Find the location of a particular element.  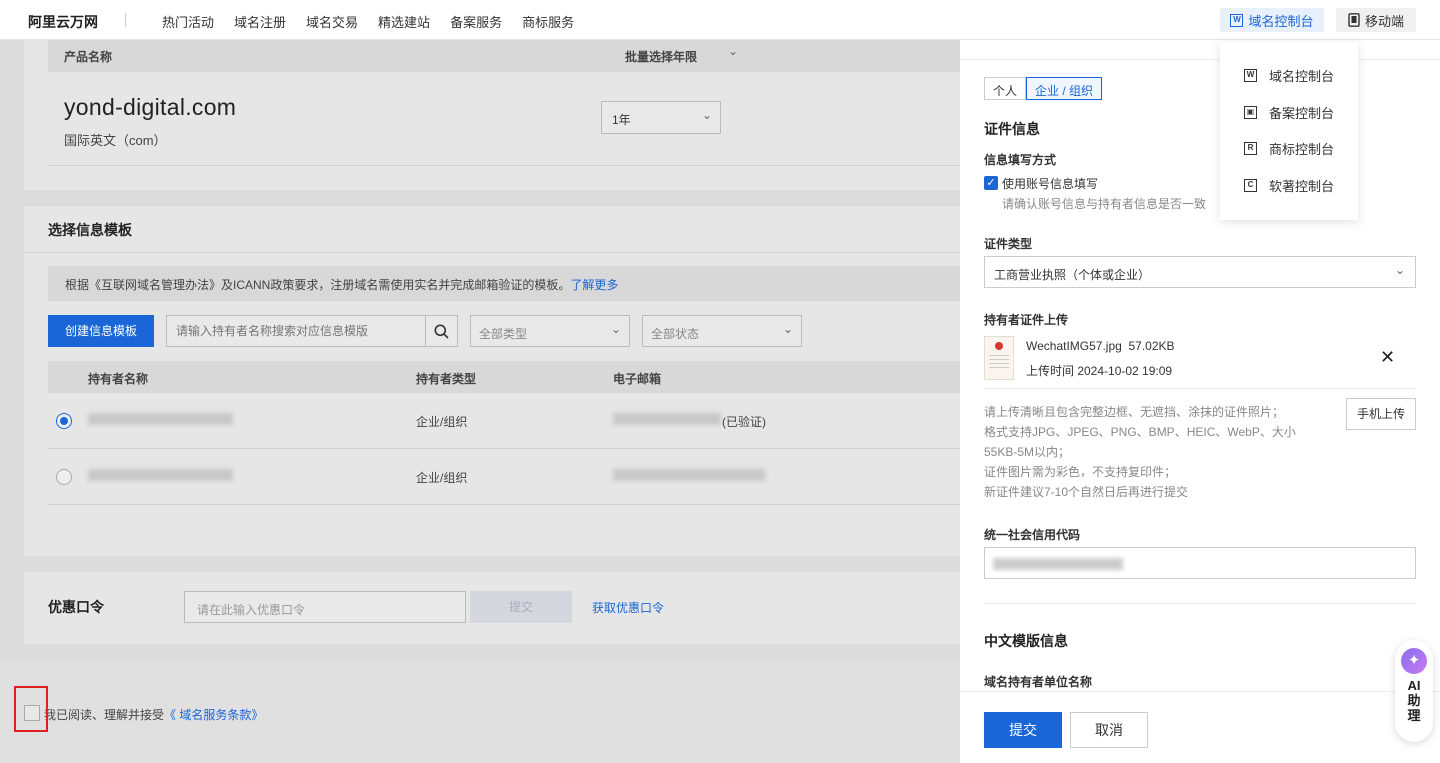

cancel-button: 取消 is located at coordinates (1109, 730).